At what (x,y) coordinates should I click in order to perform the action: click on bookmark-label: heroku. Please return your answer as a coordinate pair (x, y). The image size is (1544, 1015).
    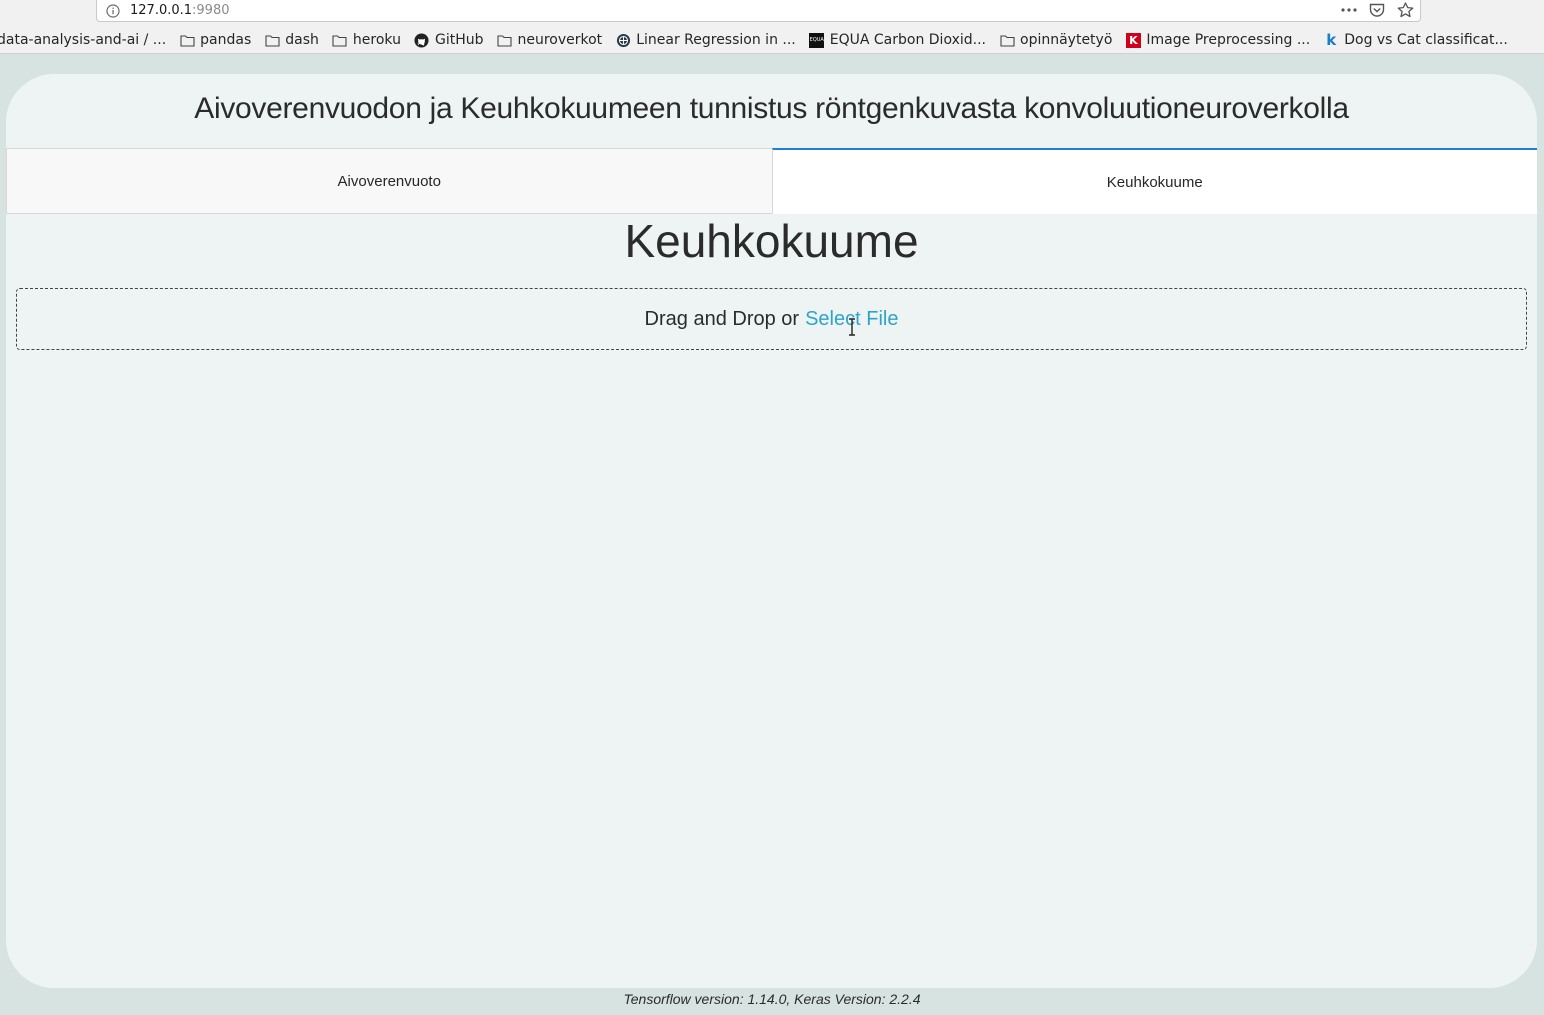
    Looking at the image, I should click on (376, 40).